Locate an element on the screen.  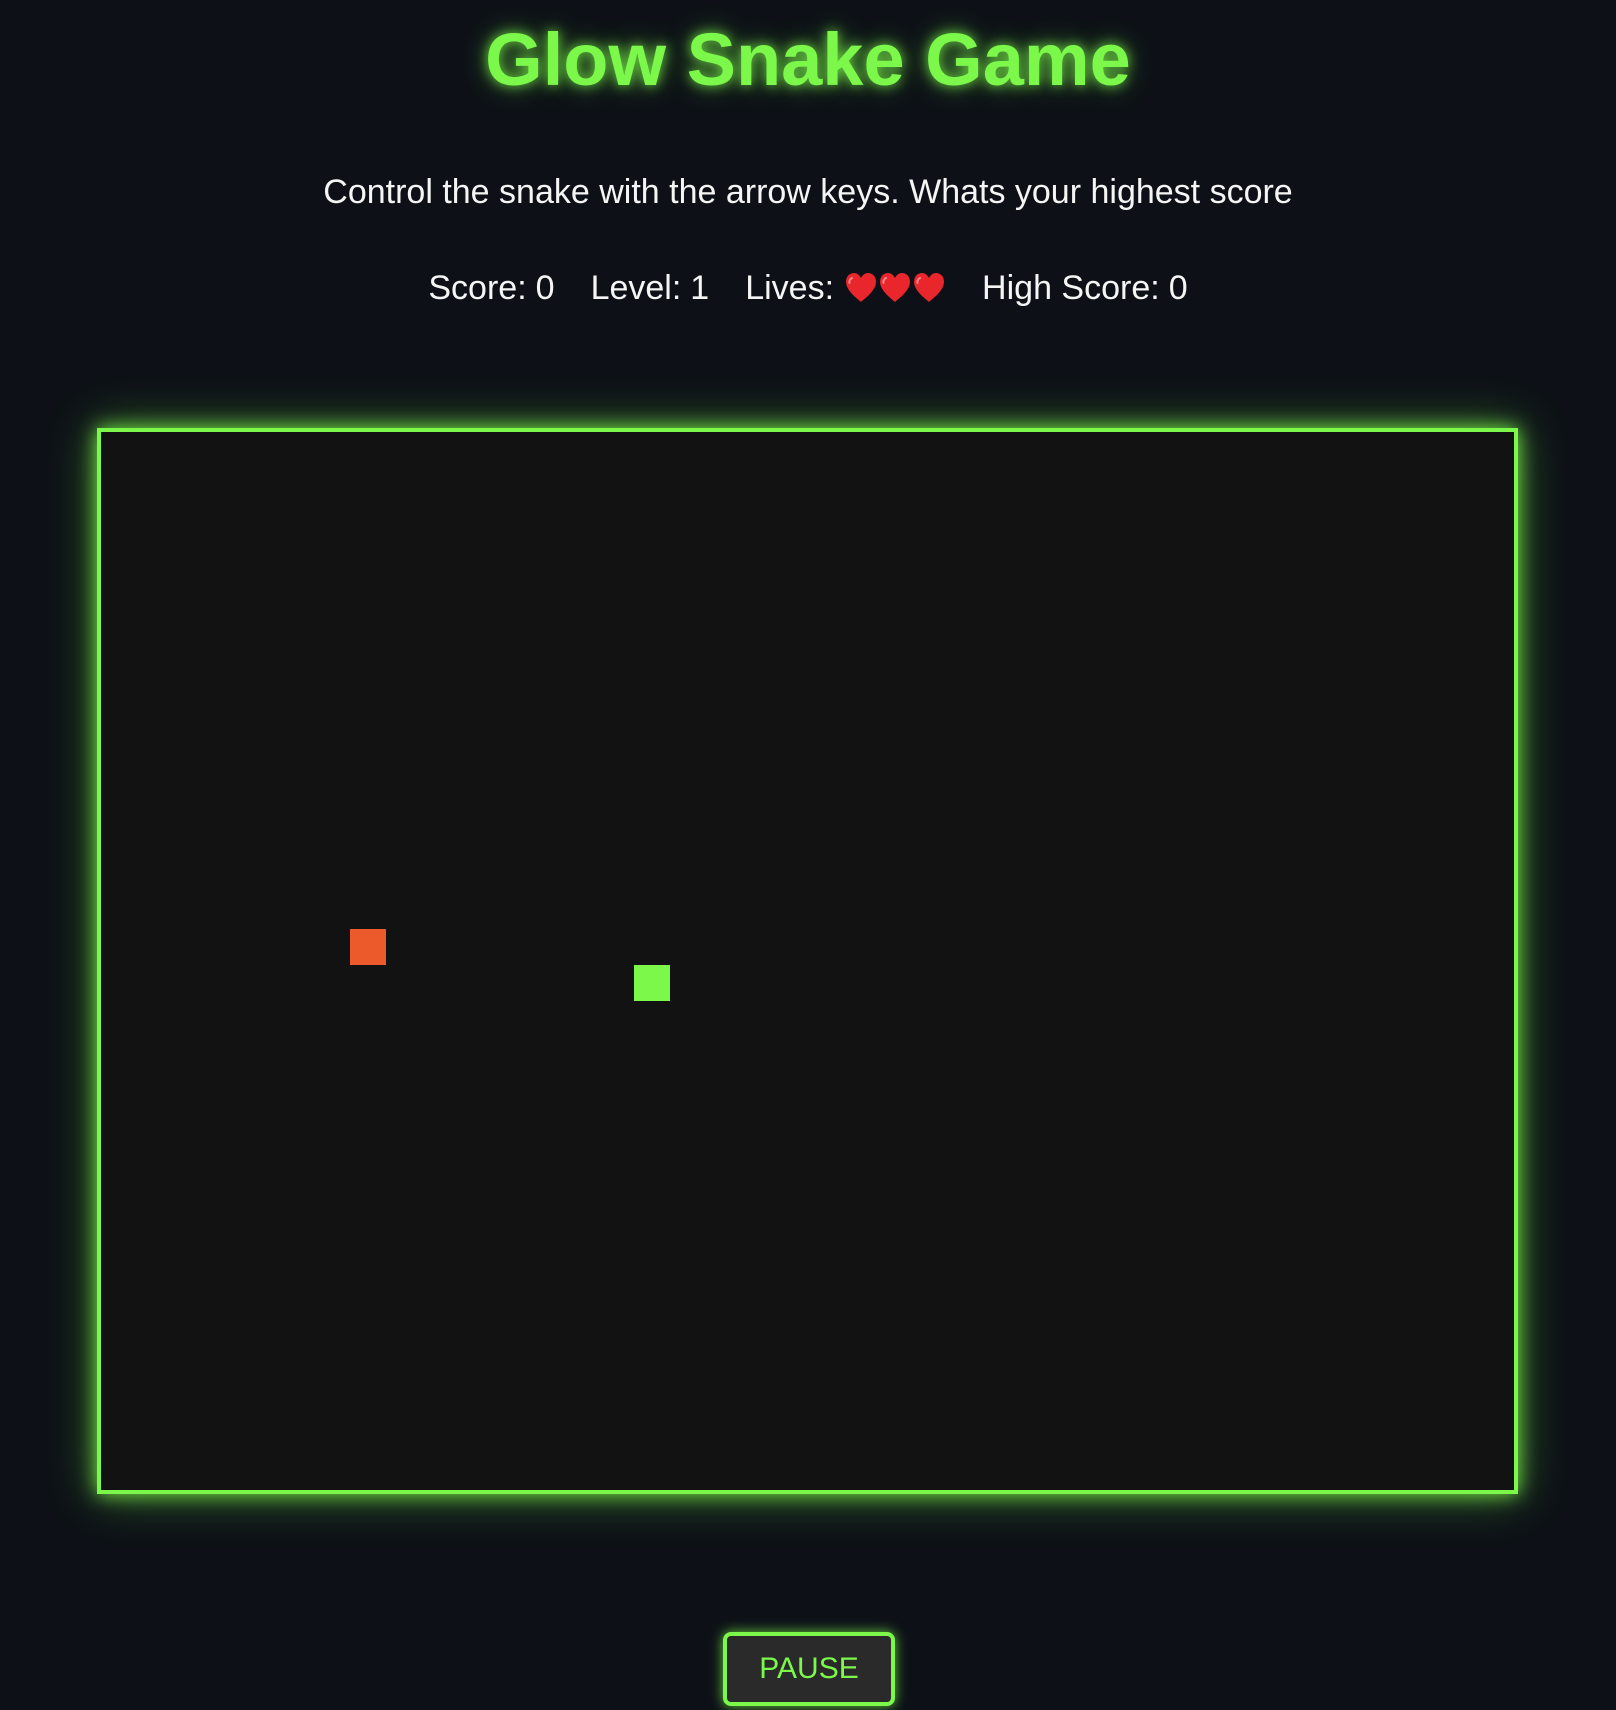
level-label: Level: is located at coordinates (636, 288).